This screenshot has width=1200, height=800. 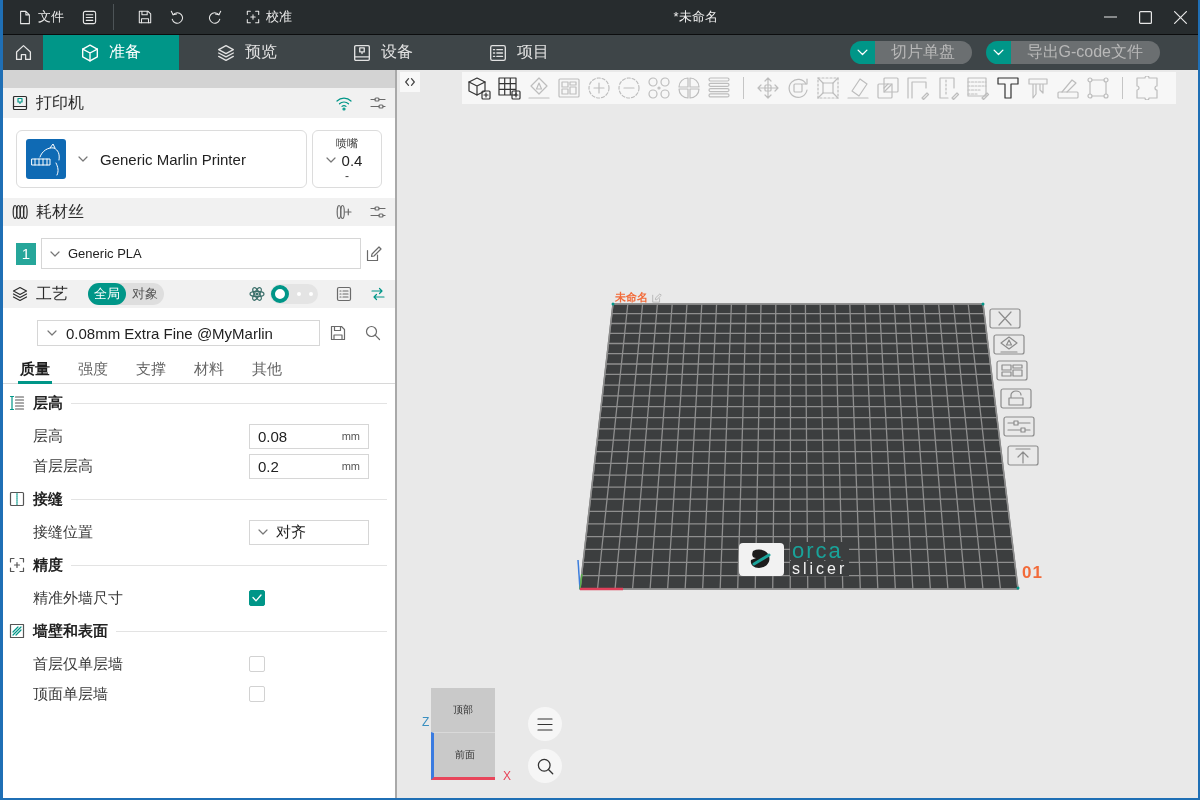 What do you see at coordinates (78, 598) in the screenshot?
I see `setting-label: 精准外墙尺寸` at bounding box center [78, 598].